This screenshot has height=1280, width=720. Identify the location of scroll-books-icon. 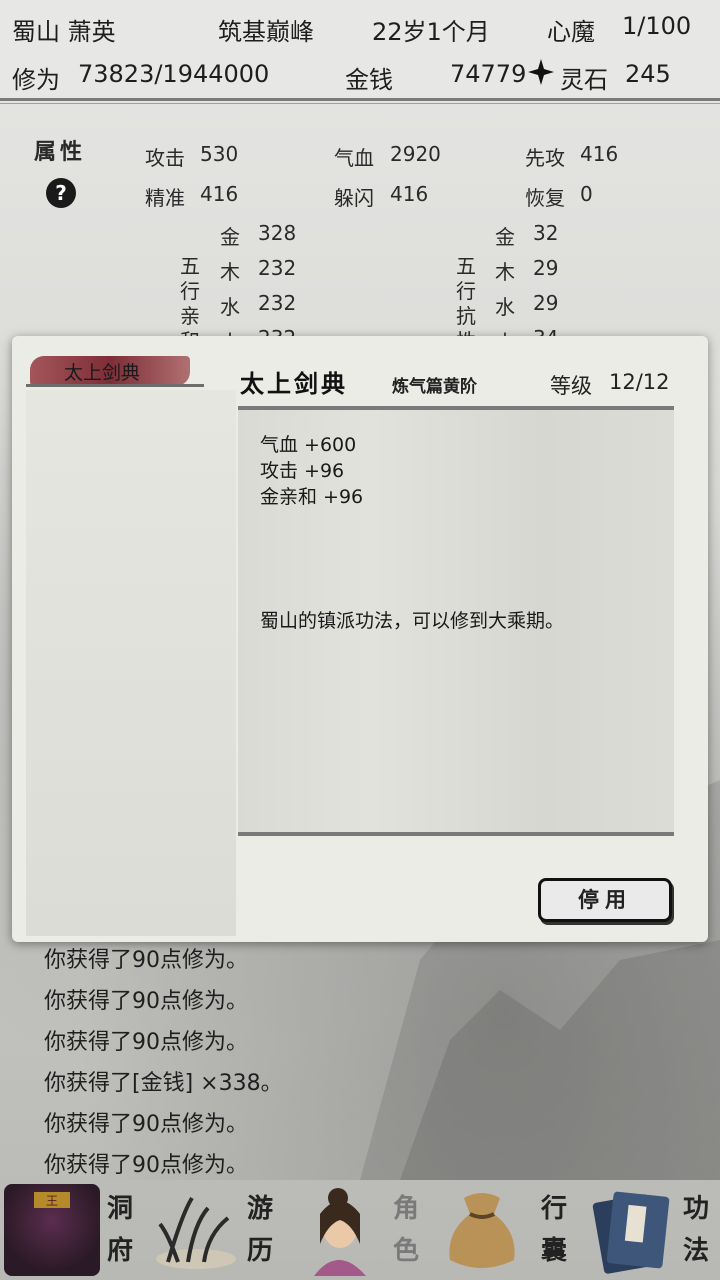
(634, 1230).